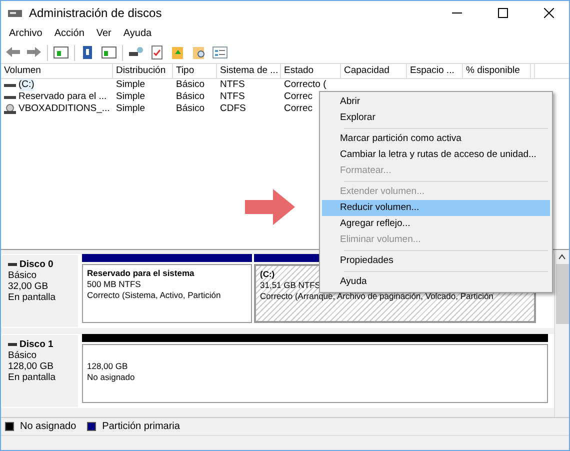 The width and height of the screenshot is (570, 451). I want to click on menu-item: Archivo, so click(25, 33).